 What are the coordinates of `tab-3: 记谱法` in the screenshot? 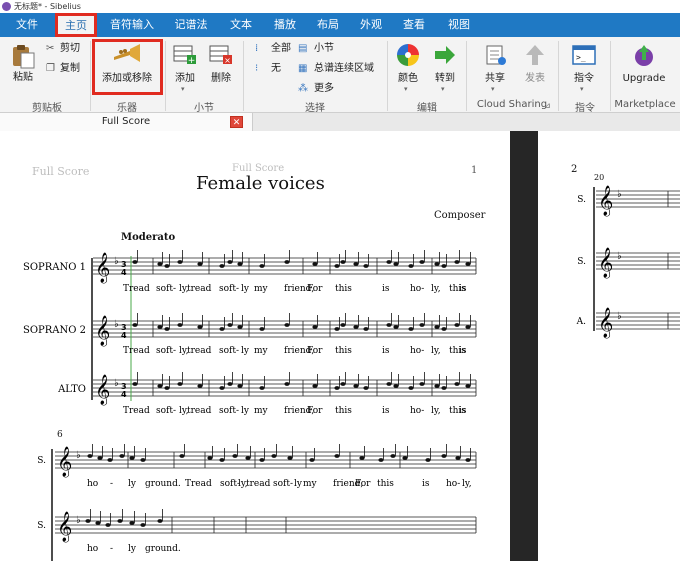 It's located at (191, 25).